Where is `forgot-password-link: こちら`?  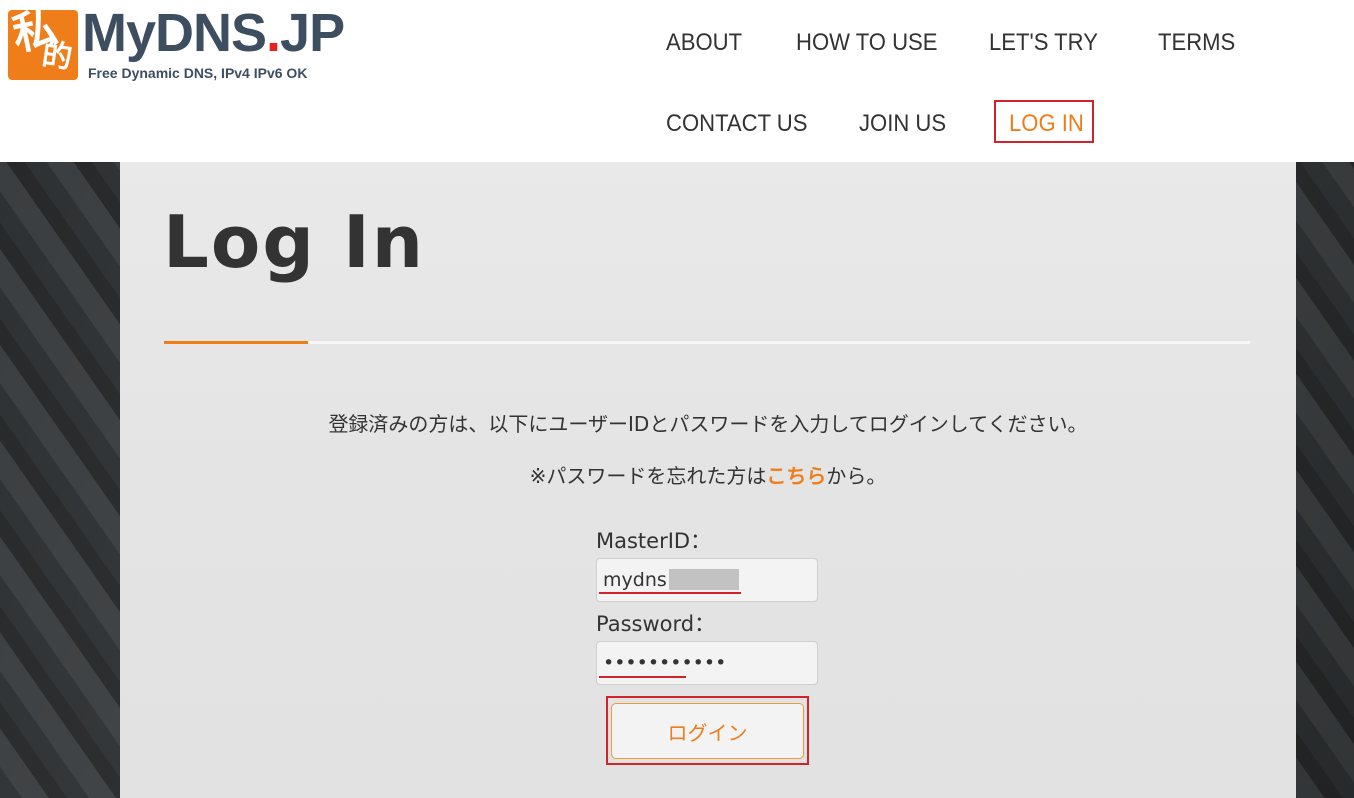
forgot-password-link: こちら is located at coordinates (796, 476).